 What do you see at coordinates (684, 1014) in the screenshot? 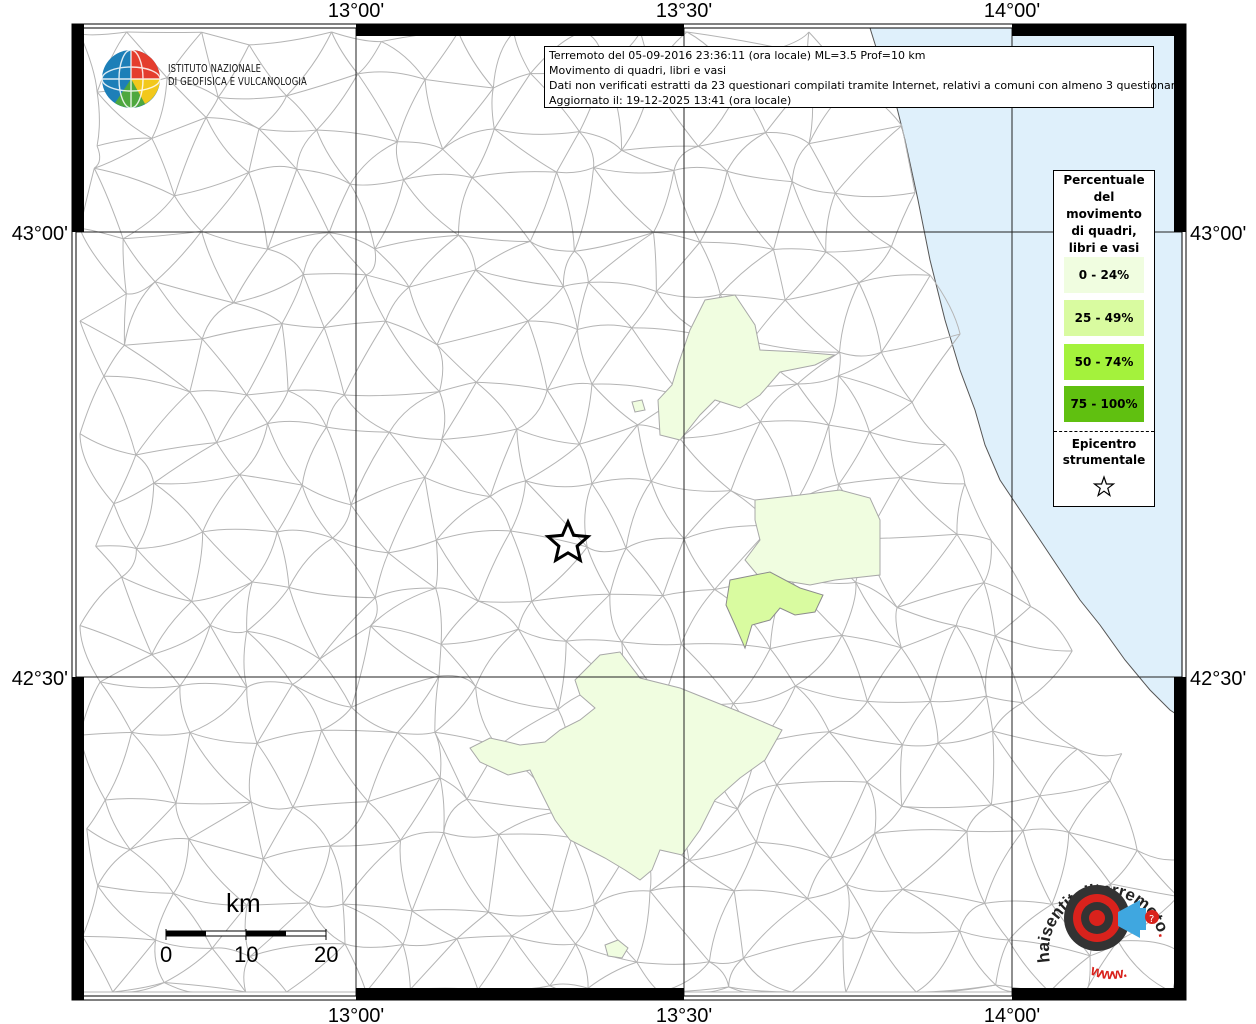
I see `lon-label-bottom-1330: 13°30'` at bounding box center [684, 1014].